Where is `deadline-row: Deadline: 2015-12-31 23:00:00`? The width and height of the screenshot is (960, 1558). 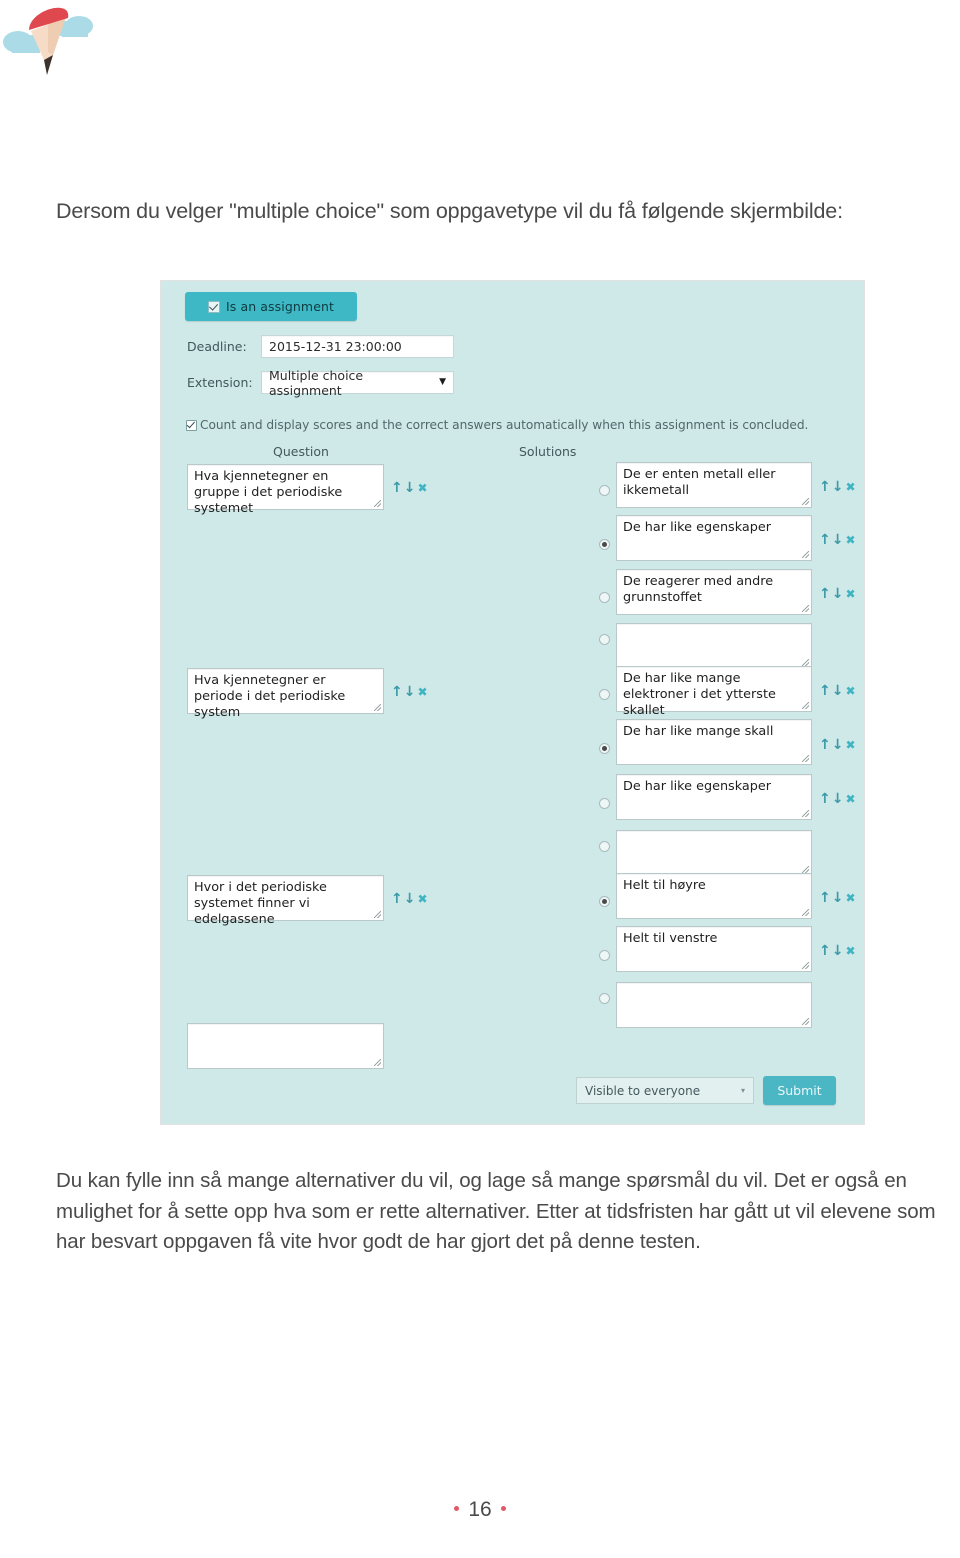
deadline-row: Deadline: 2015-12-31 23:00:00 is located at coordinates (320, 346).